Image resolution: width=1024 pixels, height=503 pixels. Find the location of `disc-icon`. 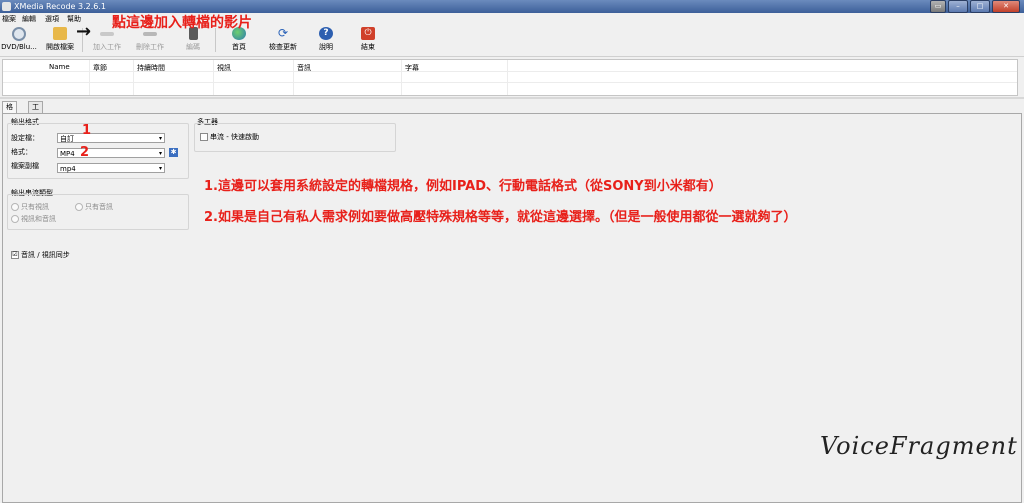

disc-icon is located at coordinates (19, 34).